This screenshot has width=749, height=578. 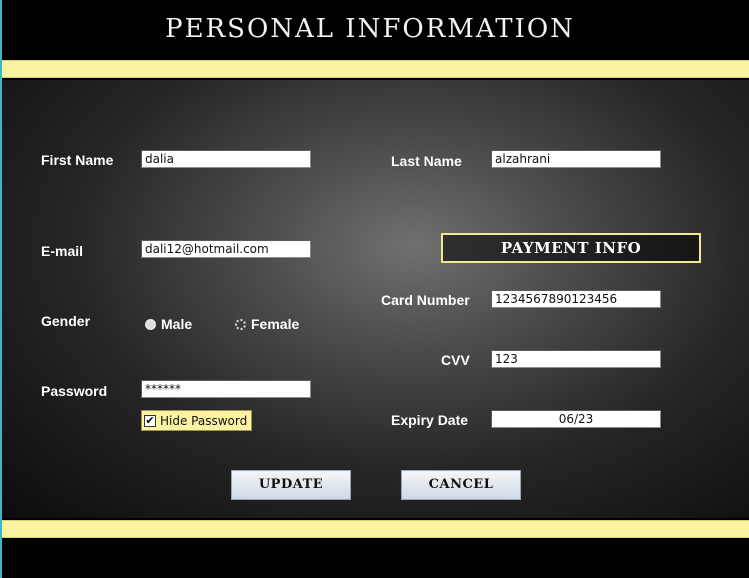 What do you see at coordinates (455, 360) in the screenshot?
I see `cvv-label: CVV` at bounding box center [455, 360].